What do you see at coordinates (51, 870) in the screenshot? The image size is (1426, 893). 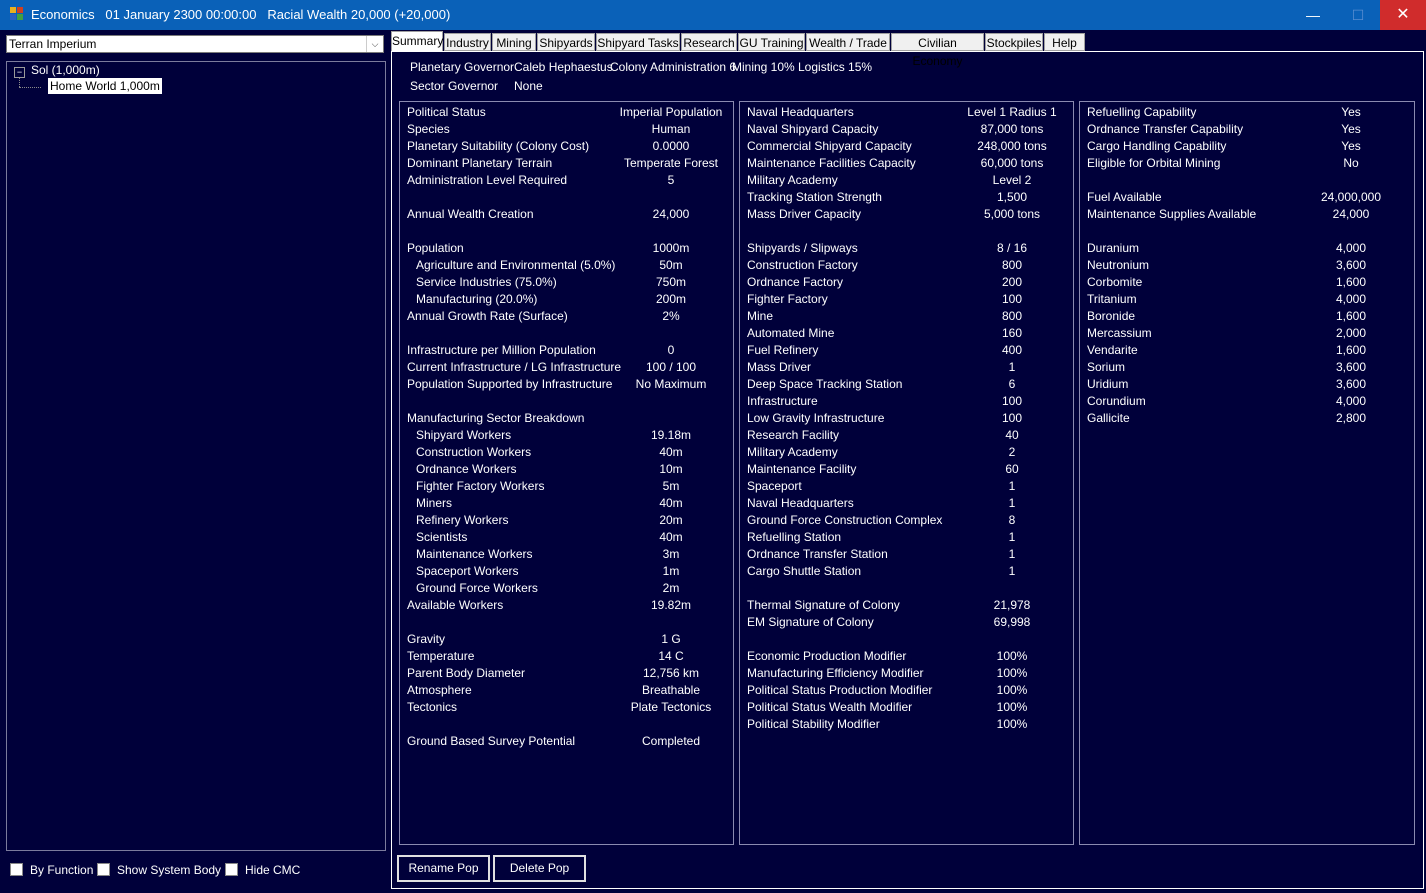 I see `by-function-checkbox: By Function` at bounding box center [51, 870].